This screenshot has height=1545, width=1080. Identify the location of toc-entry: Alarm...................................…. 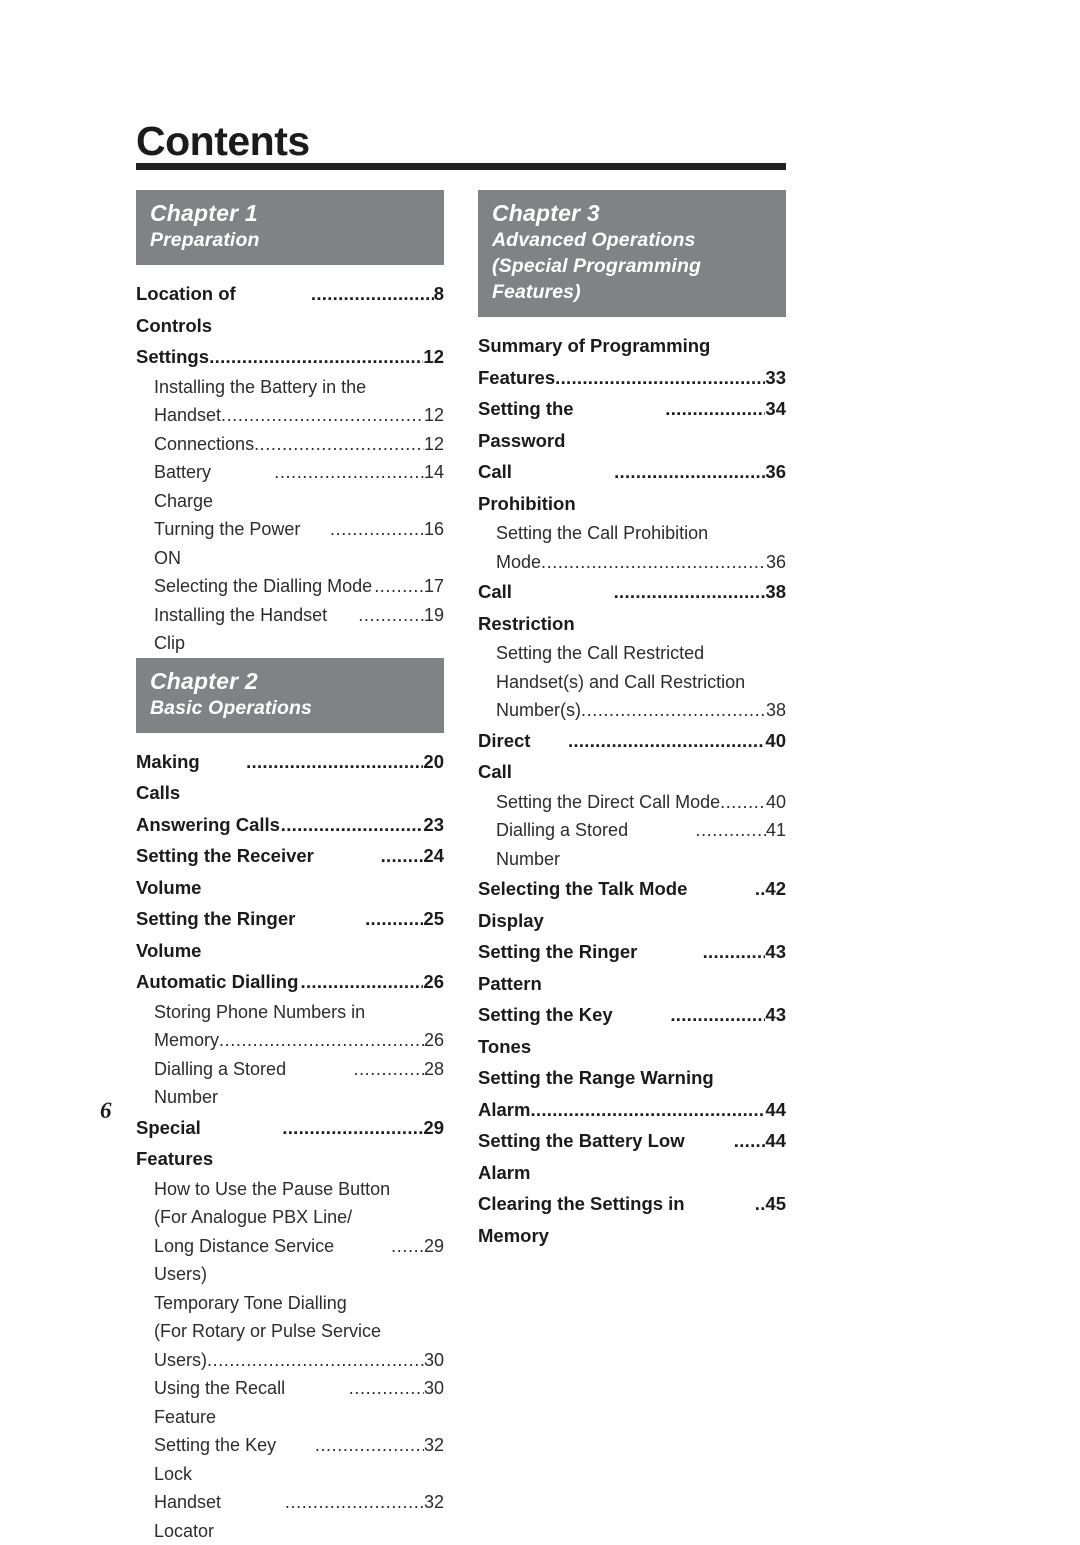
(632, 1110).